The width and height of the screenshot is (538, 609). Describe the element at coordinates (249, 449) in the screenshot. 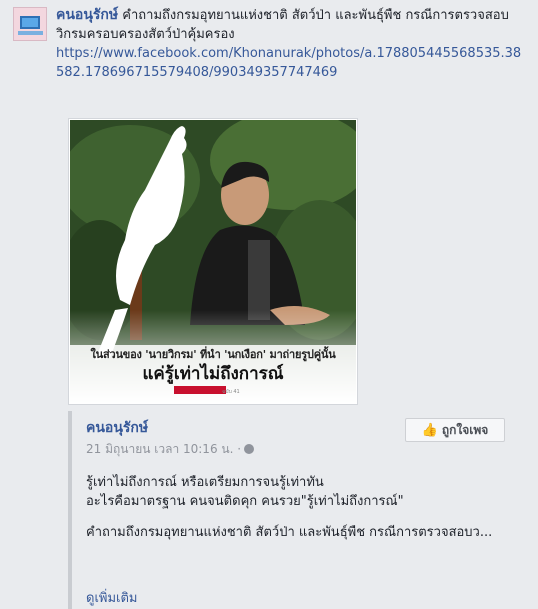

I see `globe-icon` at that location.